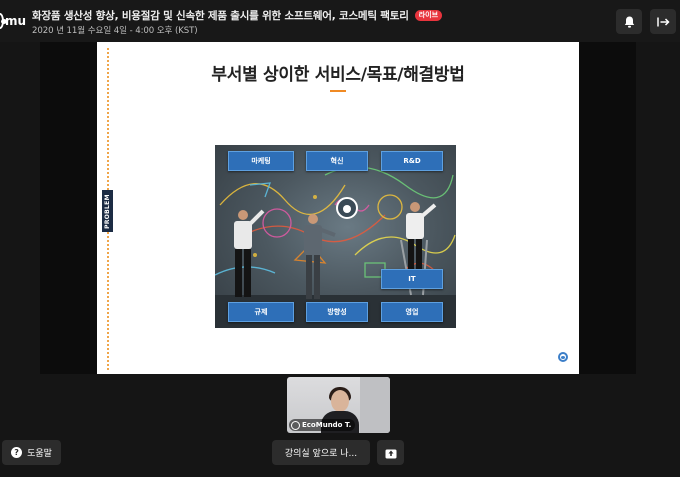  I want to click on video-background, so click(375, 405).